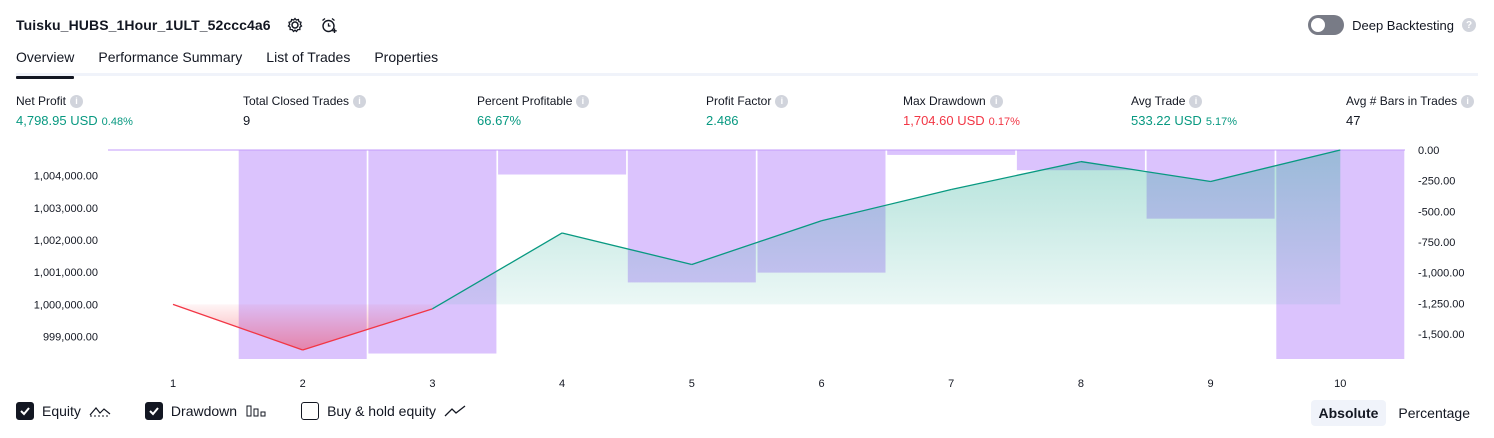  Describe the element at coordinates (1436, 182) in the screenshot. I see `right-axis-tick-label: -250.00` at that location.